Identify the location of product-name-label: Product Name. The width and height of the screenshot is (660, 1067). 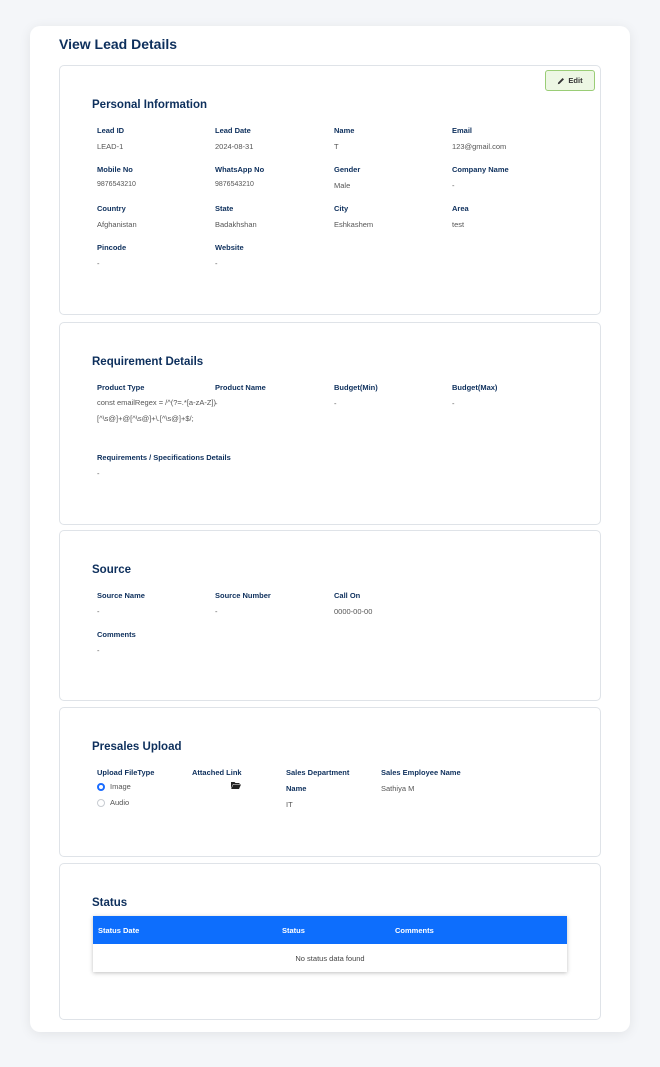
(240, 387).